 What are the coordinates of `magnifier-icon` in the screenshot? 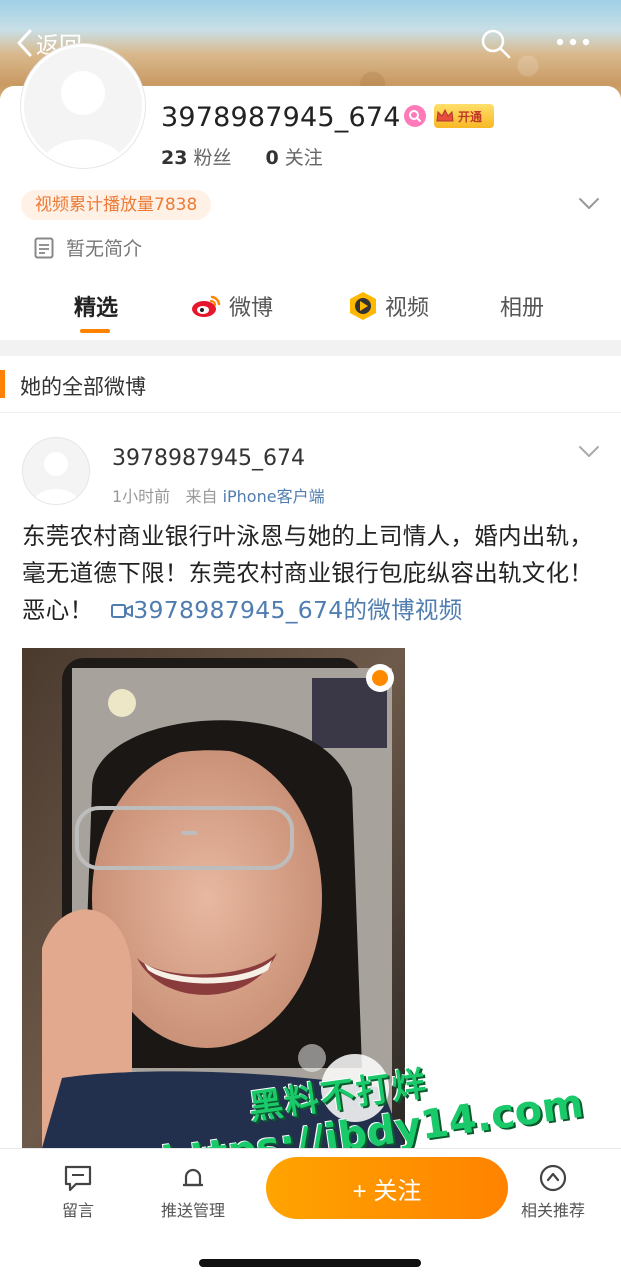 It's located at (415, 116).